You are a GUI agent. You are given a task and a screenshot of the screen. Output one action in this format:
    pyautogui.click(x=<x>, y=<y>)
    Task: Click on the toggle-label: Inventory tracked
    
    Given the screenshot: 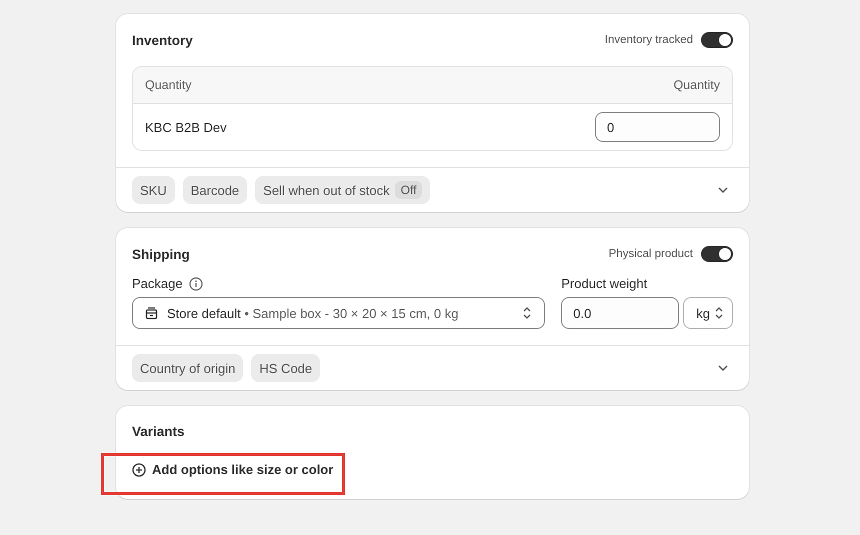 What is the action you would take?
    pyautogui.click(x=648, y=40)
    